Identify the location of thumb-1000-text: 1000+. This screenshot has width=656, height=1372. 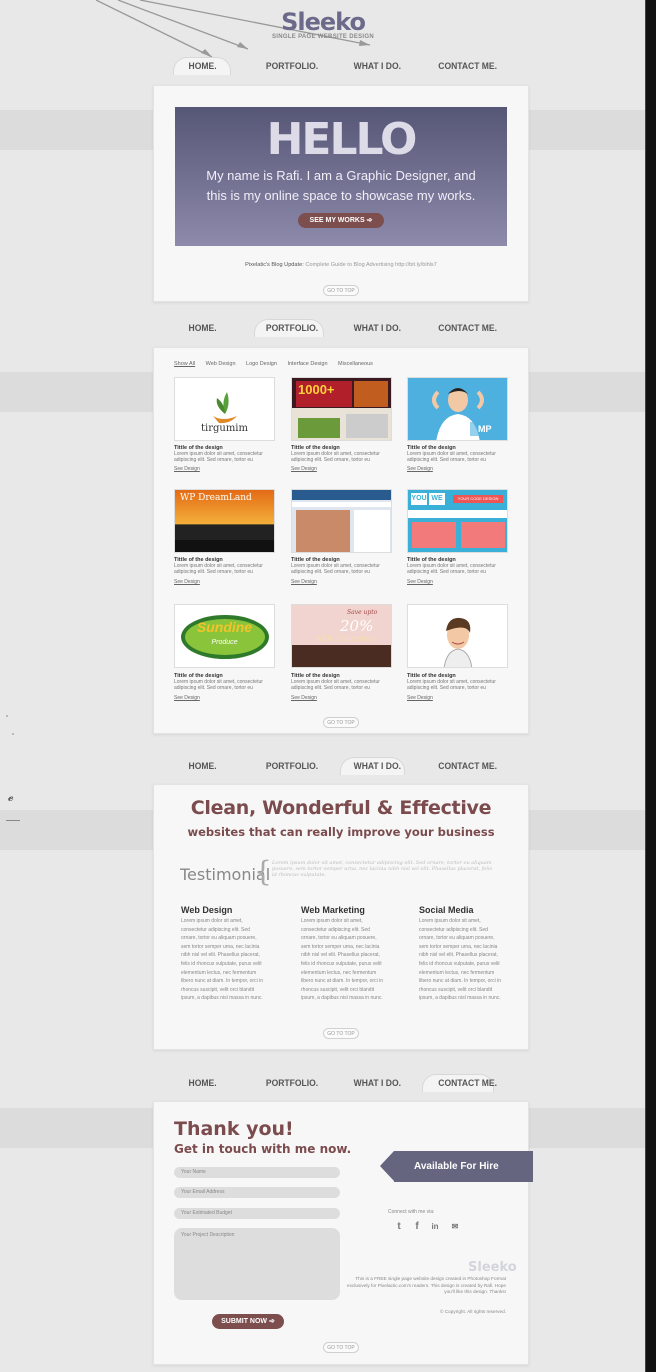
(316, 389).